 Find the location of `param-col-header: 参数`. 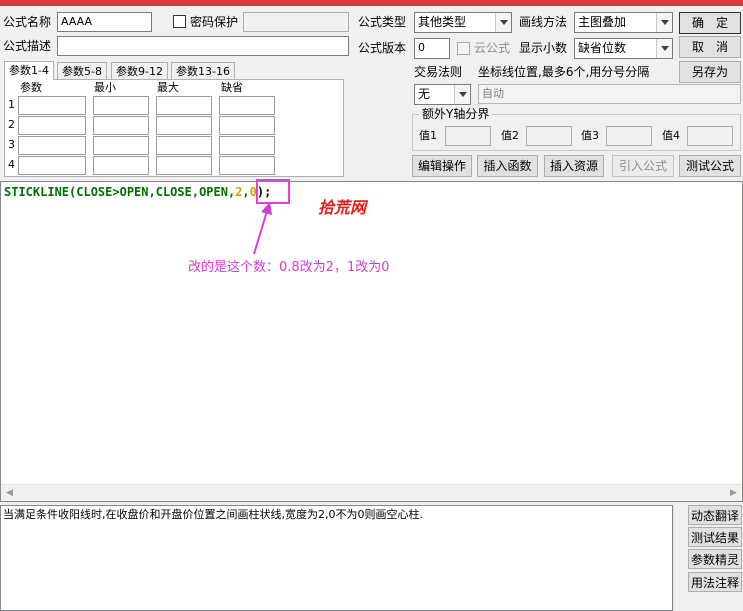

param-col-header: 参数 is located at coordinates (31, 87).